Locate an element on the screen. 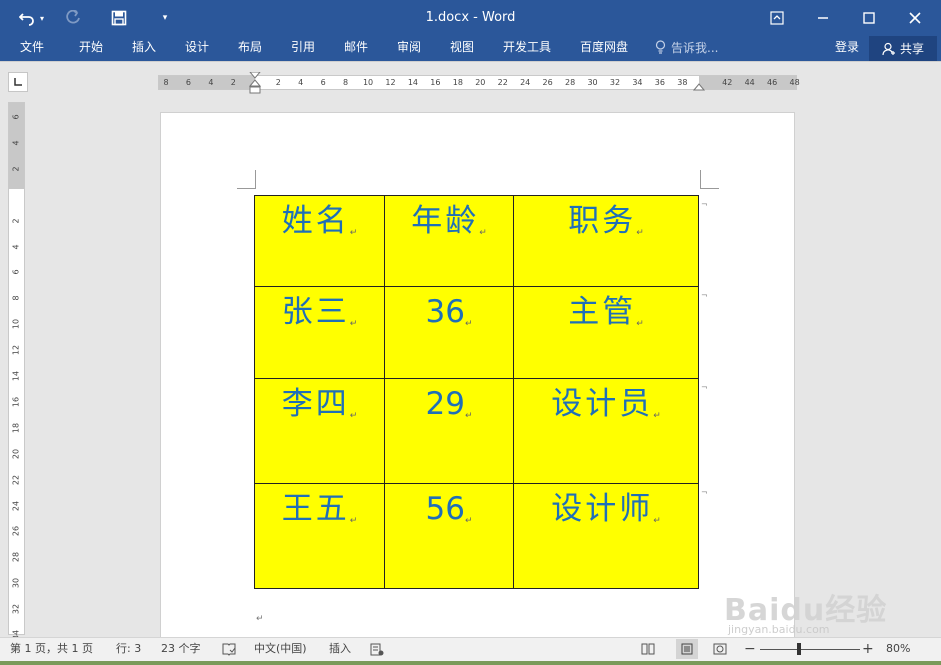 This screenshot has height=665, width=941. tab-stop-selector is located at coordinates (18, 82).